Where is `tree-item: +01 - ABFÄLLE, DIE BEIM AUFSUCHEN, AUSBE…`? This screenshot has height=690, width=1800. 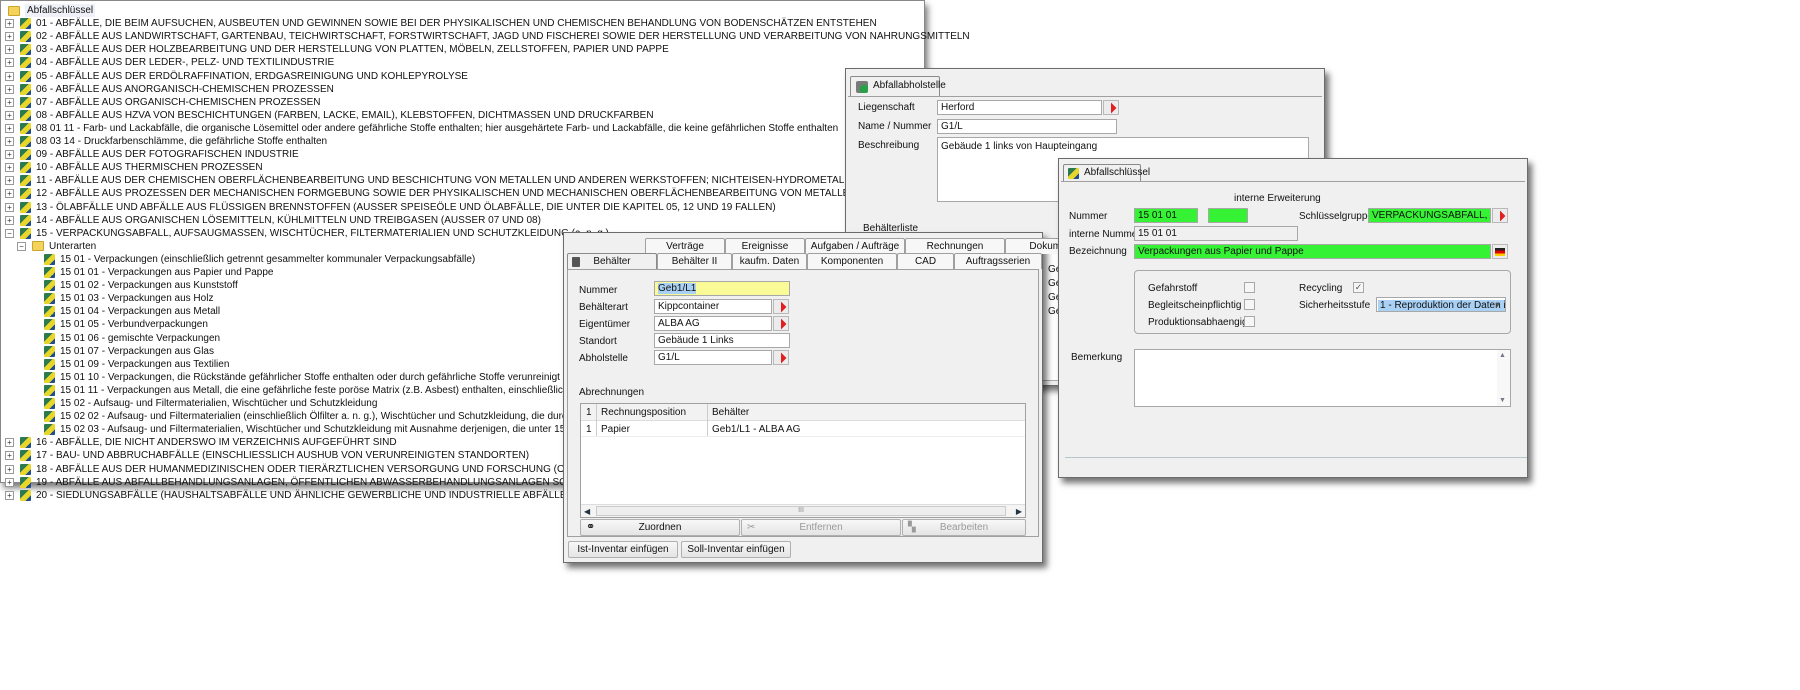
tree-item: +01 - ABFÄLLE, DIE BEIM AUFSUCHEN, AUSBE… is located at coordinates (441, 23).